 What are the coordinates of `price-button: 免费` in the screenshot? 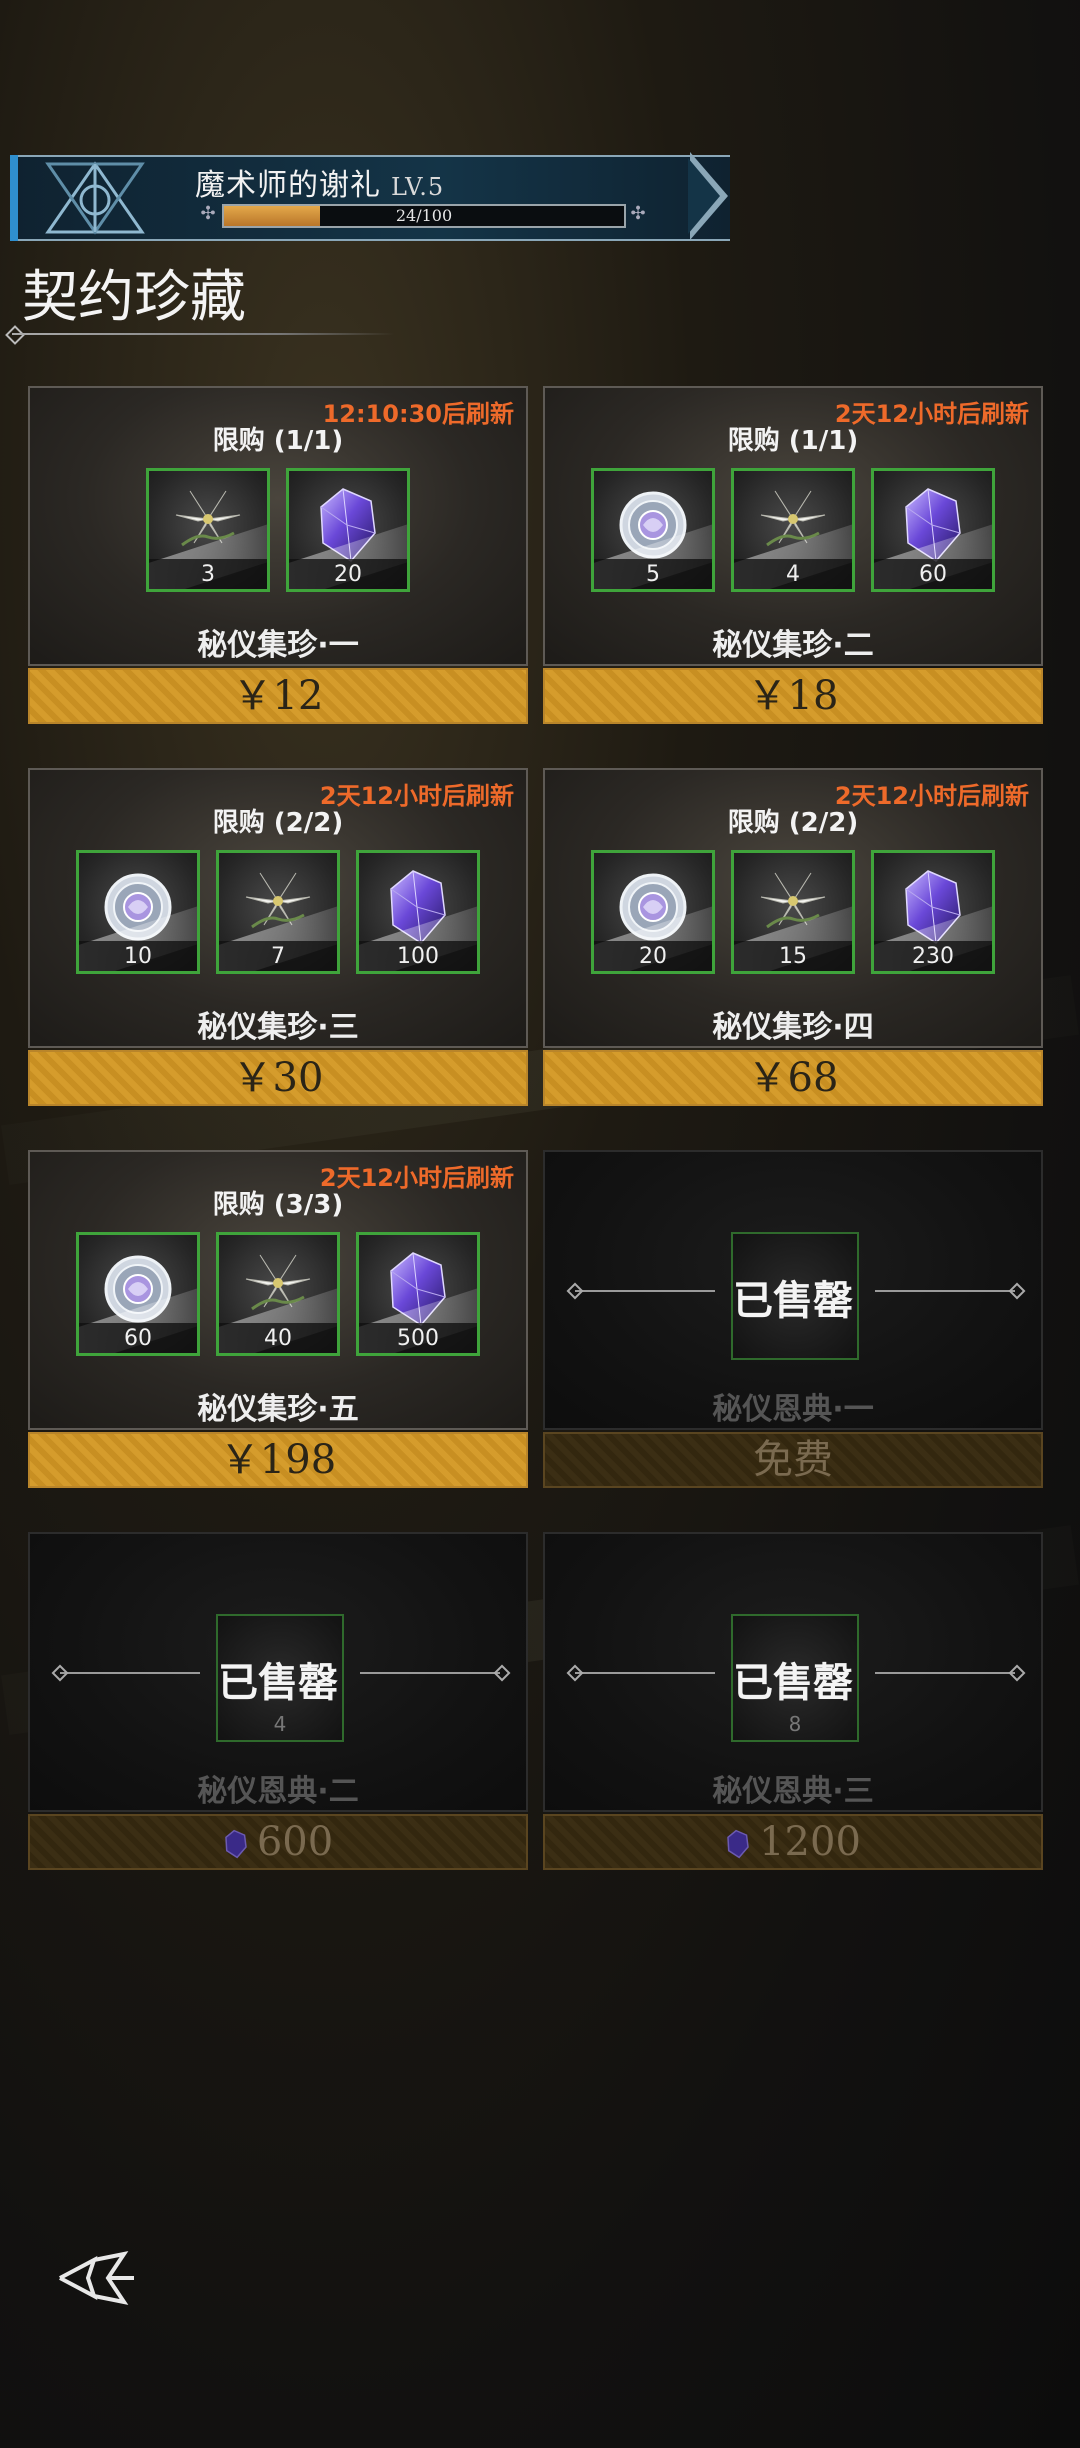 It's located at (793, 1460).